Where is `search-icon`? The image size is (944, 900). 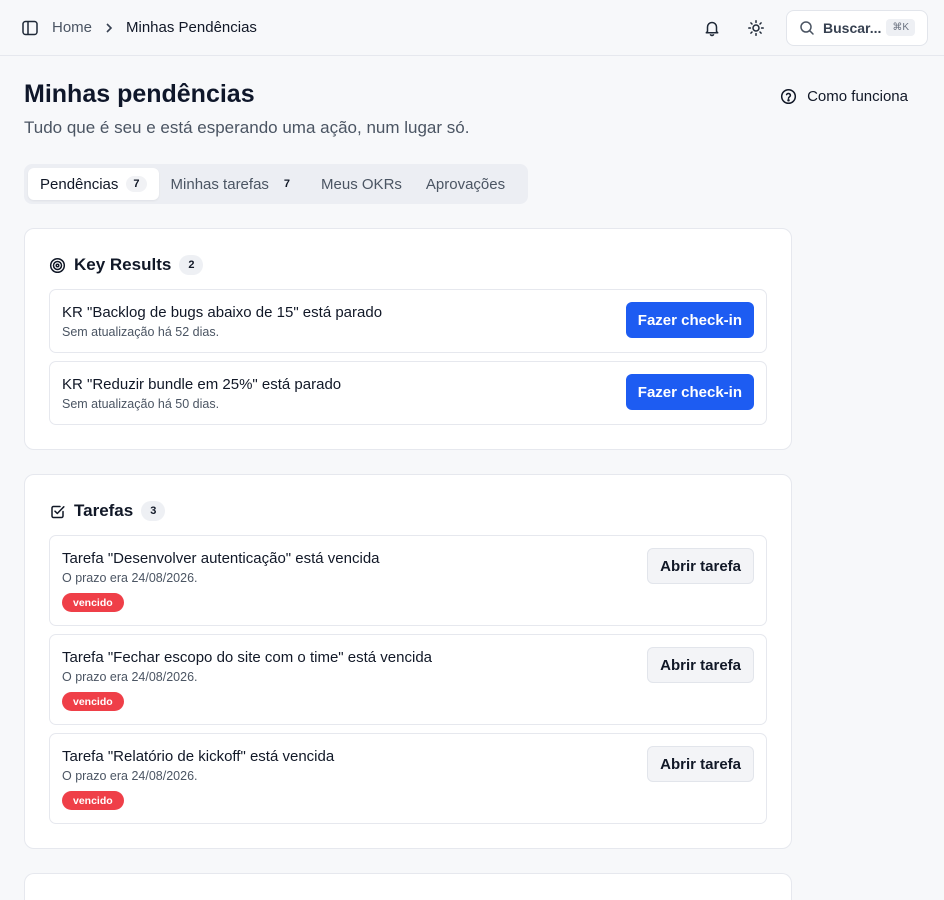
search-icon is located at coordinates (807, 28).